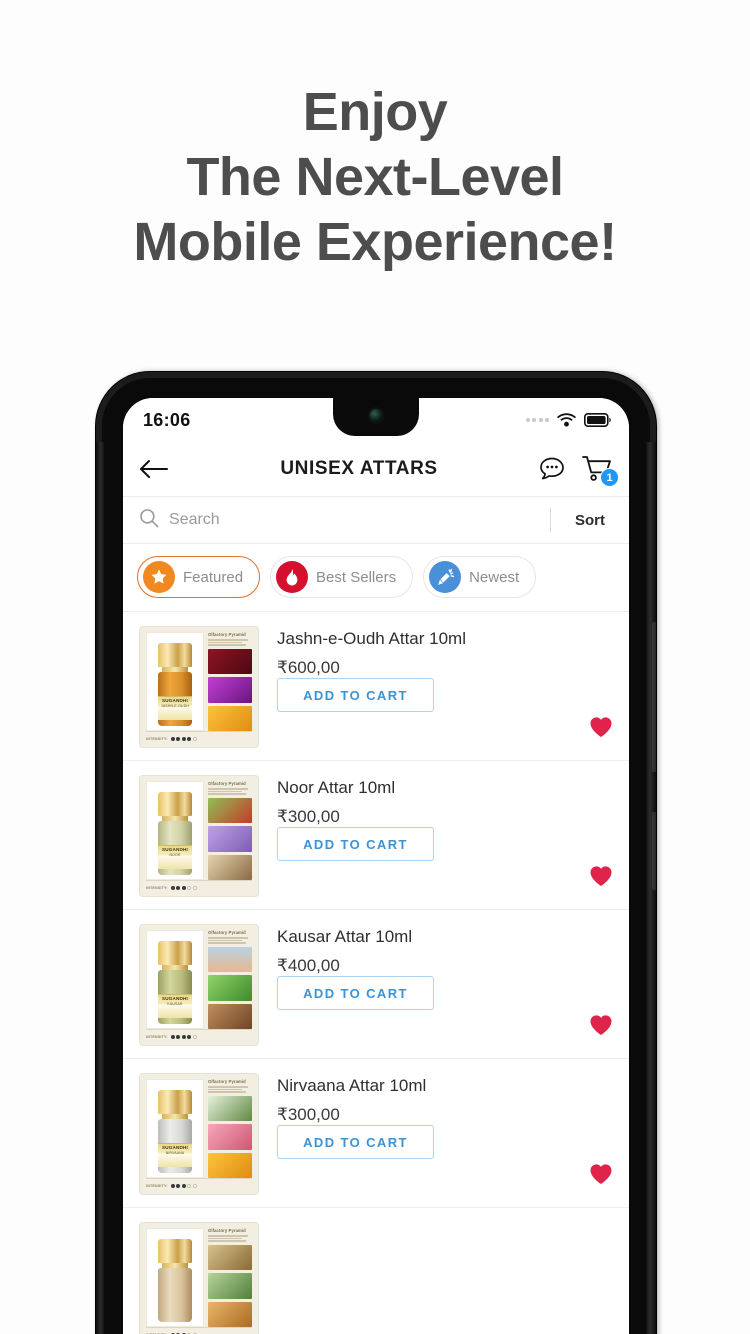  I want to click on app-header: UNISEX ATTARS 1, so click(376, 469).